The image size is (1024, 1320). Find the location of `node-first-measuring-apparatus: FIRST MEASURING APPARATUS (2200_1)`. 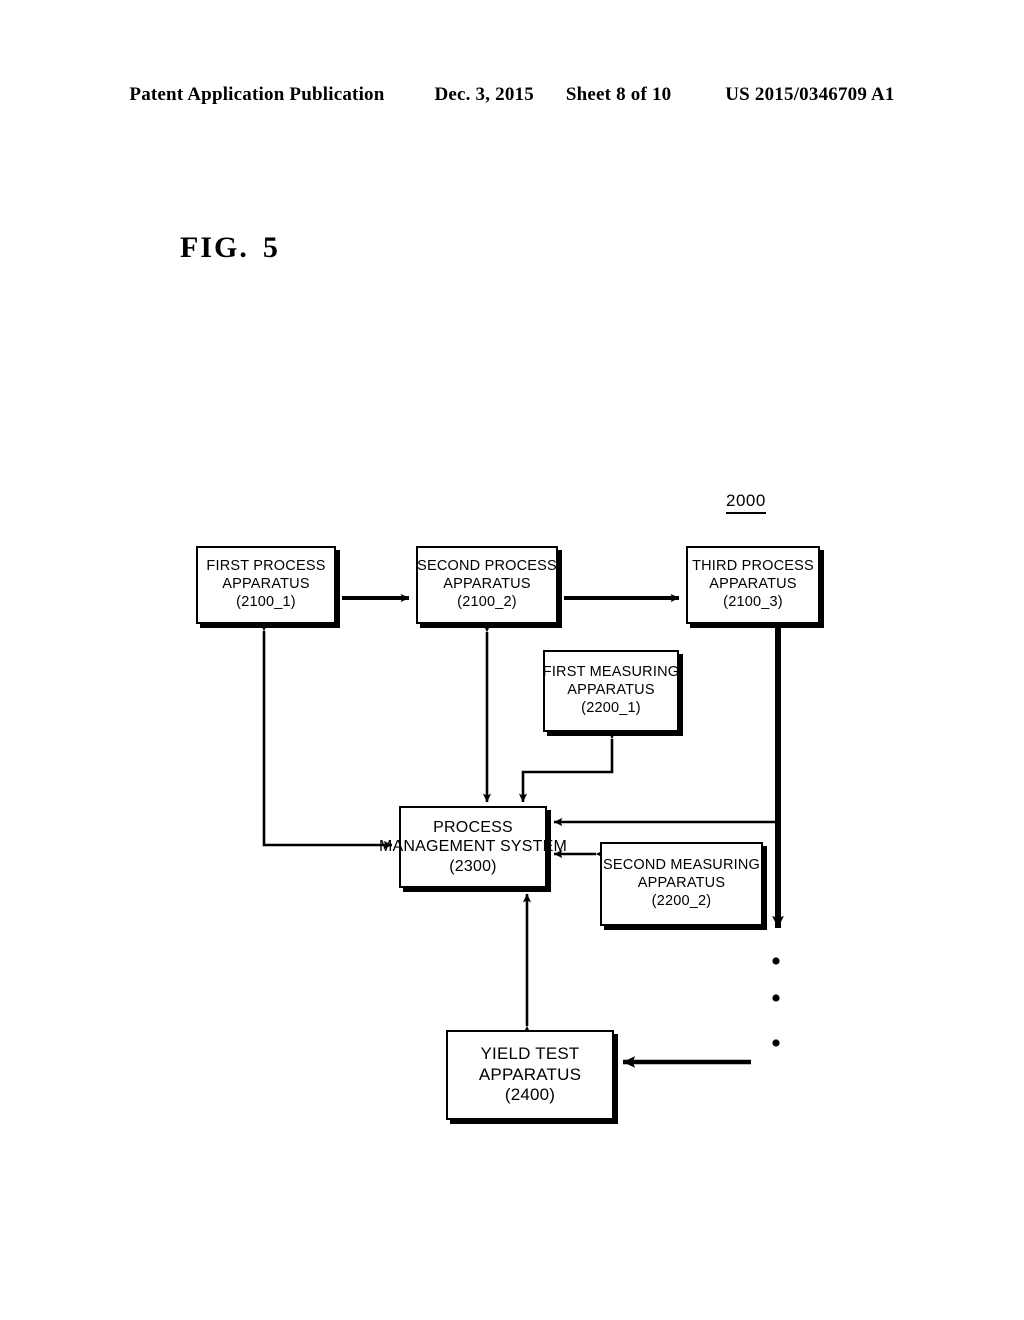

node-first-measuring-apparatus: FIRST MEASURING APPARATUS (2200_1) is located at coordinates (611, 691).